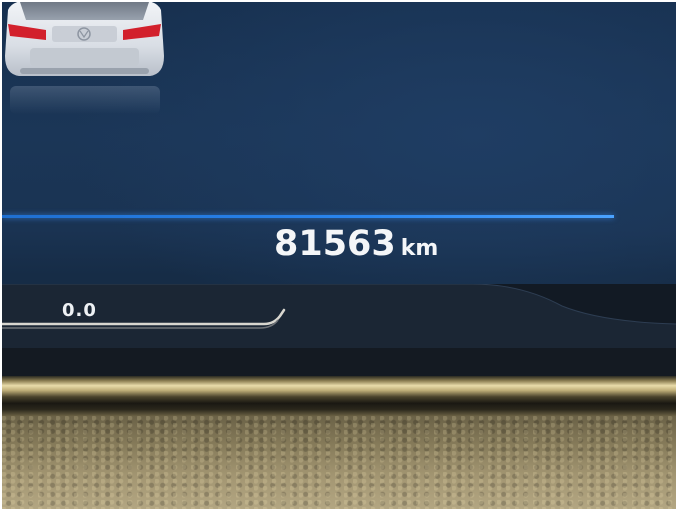  Describe the element at coordinates (84, 39) in the screenshot. I see `car-rear-icon` at that location.